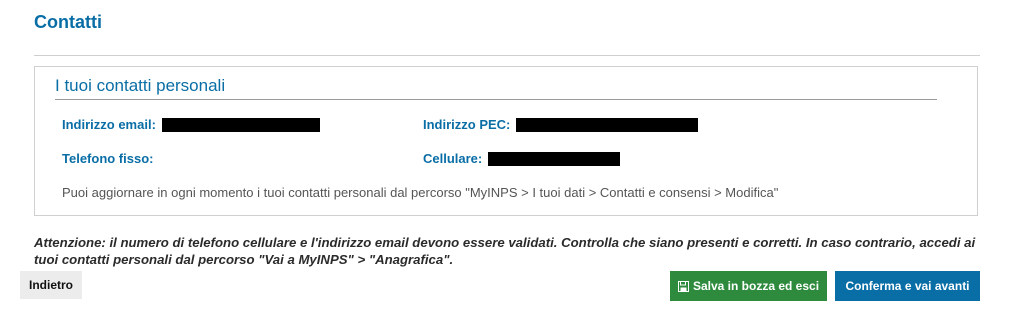 This screenshot has width=1024, height=329. I want to click on save-draft-button: Salva in bozza ed esci, so click(748, 286).